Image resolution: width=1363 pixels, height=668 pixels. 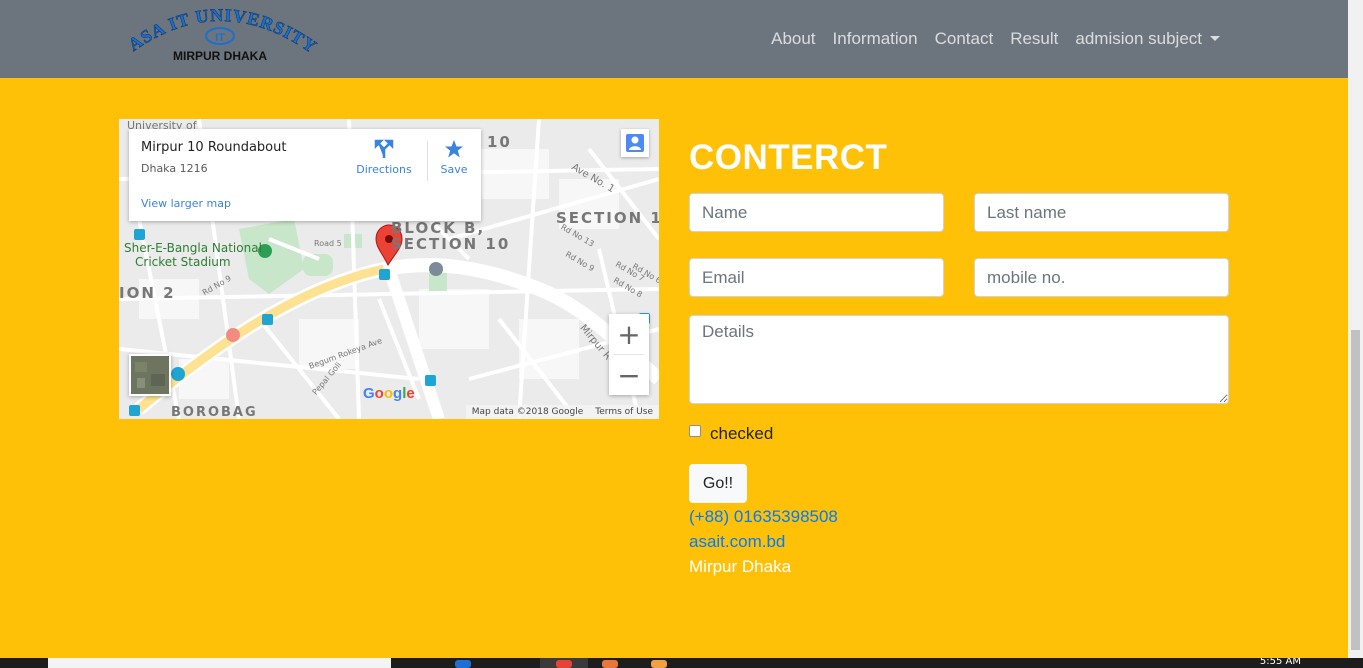 I want to click on save-button: Save, so click(x=454, y=157).